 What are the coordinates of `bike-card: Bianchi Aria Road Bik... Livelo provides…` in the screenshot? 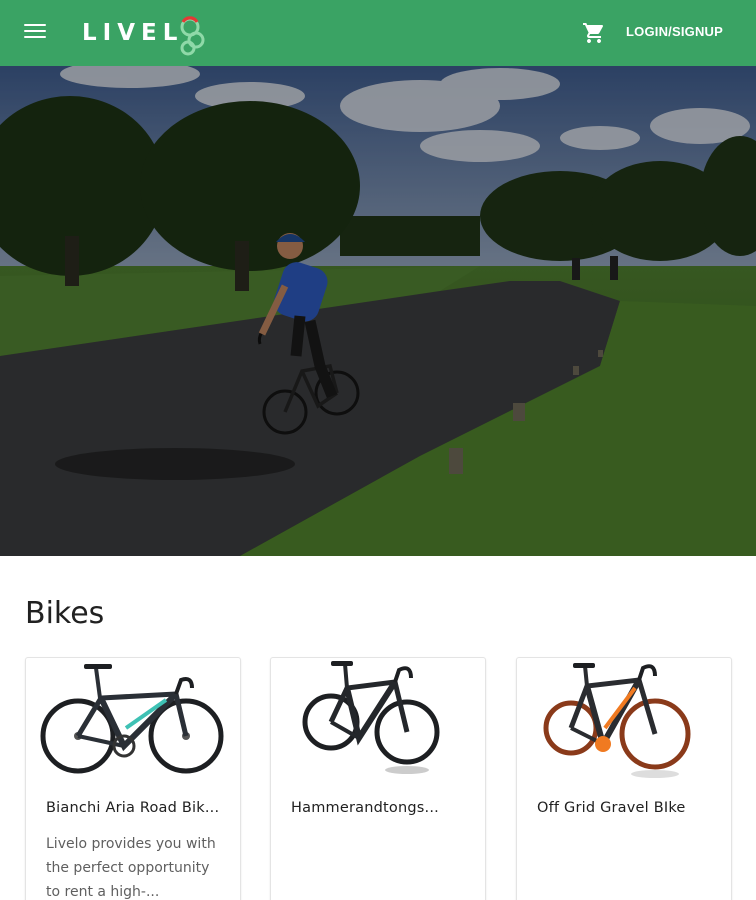 It's located at (133, 778).